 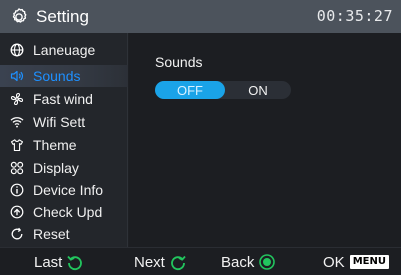 I want to click on sidebar-item-language: Laneuage, so click(x=64, y=50).